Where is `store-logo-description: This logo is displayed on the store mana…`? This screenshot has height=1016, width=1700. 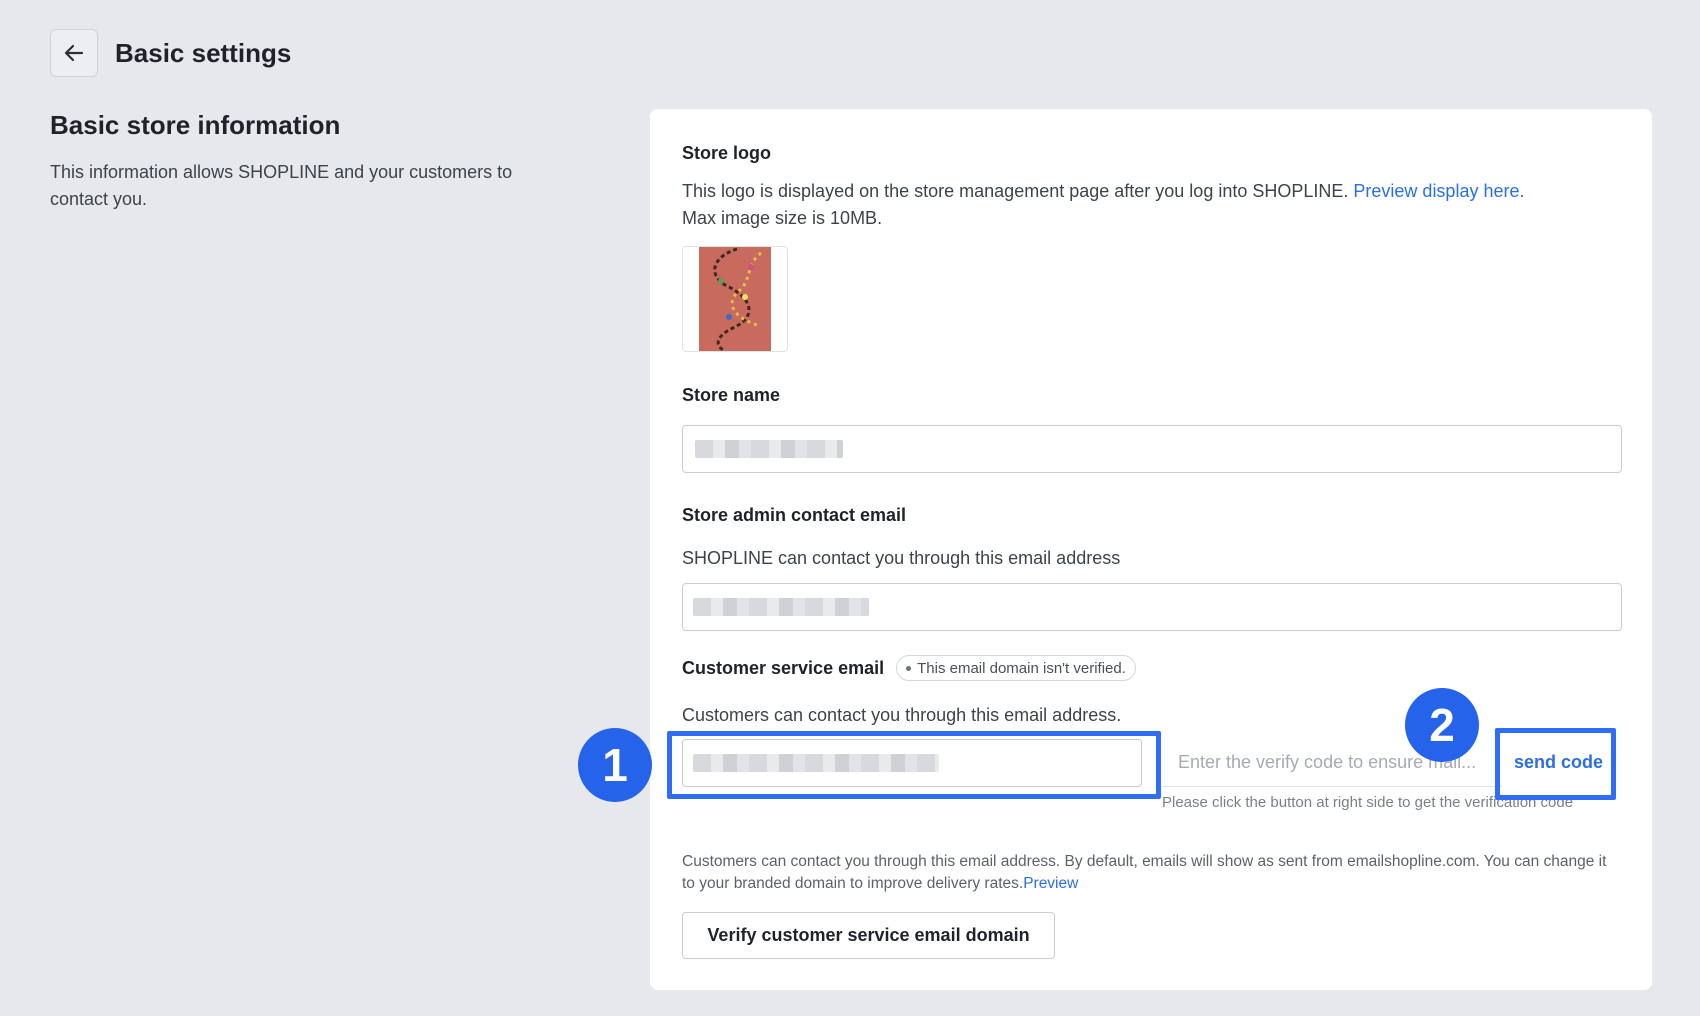
store-logo-description: This logo is displayed on the store mana… is located at coordinates (1122, 205).